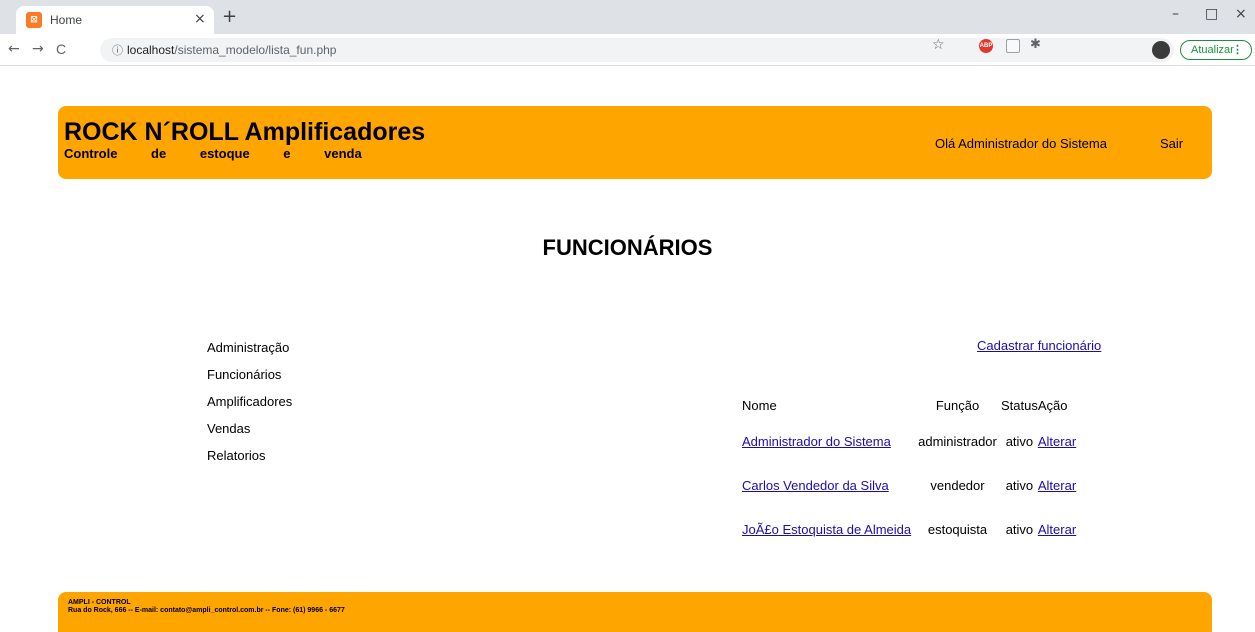 The width and height of the screenshot is (1255, 632). I want to click on employee-function: administrador, so click(957, 441).